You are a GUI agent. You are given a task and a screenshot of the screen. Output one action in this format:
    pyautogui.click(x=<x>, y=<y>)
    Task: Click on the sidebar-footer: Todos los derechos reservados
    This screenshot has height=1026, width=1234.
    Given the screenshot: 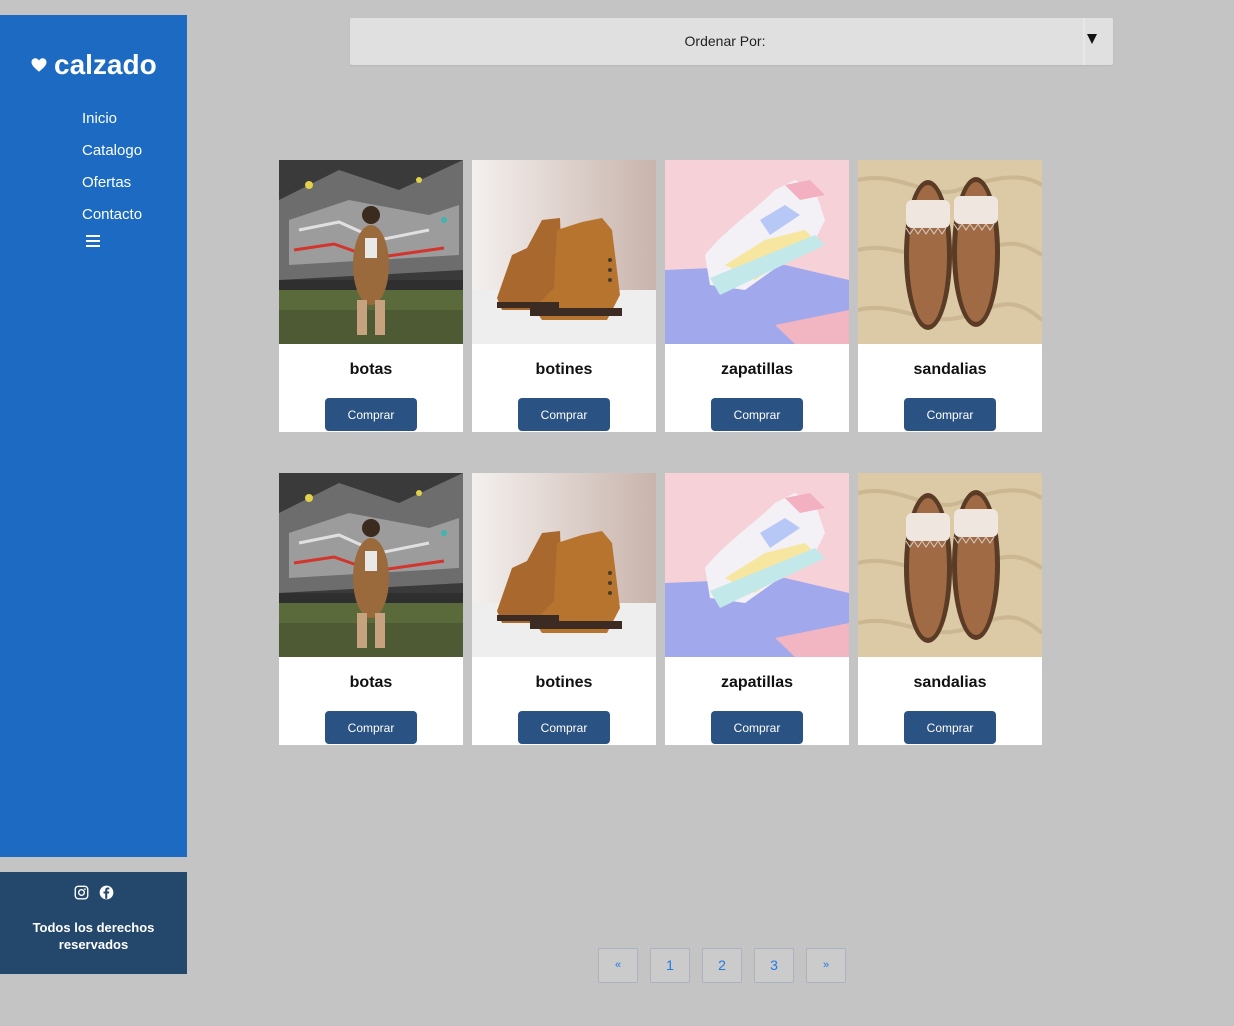 What is the action you would take?
    pyautogui.click(x=93, y=923)
    